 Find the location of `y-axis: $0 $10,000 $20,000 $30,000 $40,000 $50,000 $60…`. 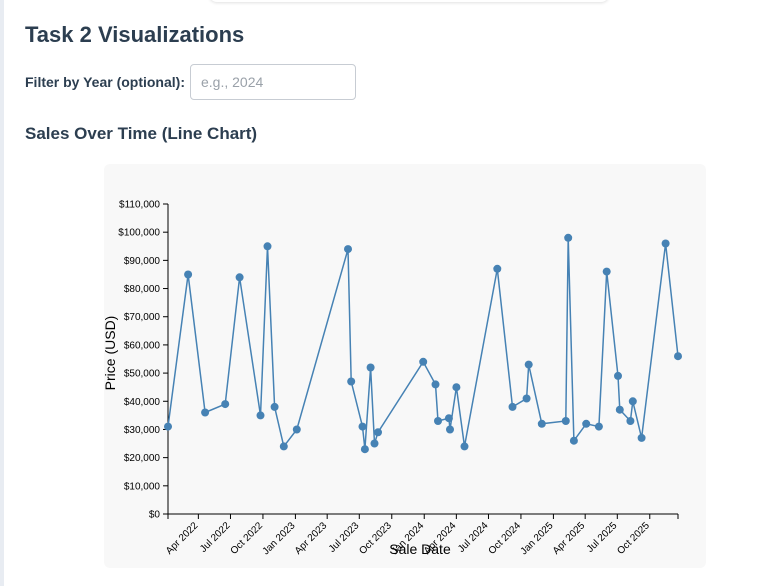

y-axis: $0 $10,000 $20,000 $30,000 $40,000 $50,000 $60… is located at coordinates (143, 360).